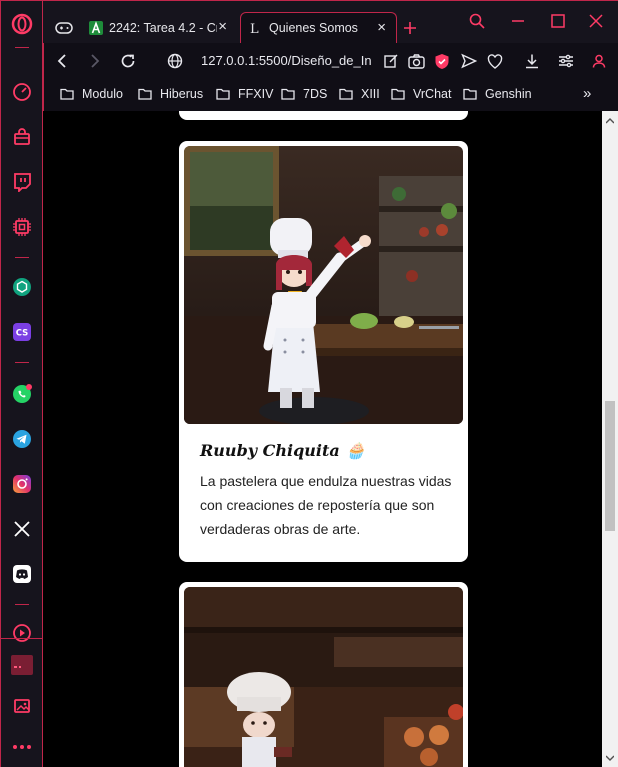  Describe the element at coordinates (610, 758) in the screenshot. I see `scroll-down-icon` at that location.